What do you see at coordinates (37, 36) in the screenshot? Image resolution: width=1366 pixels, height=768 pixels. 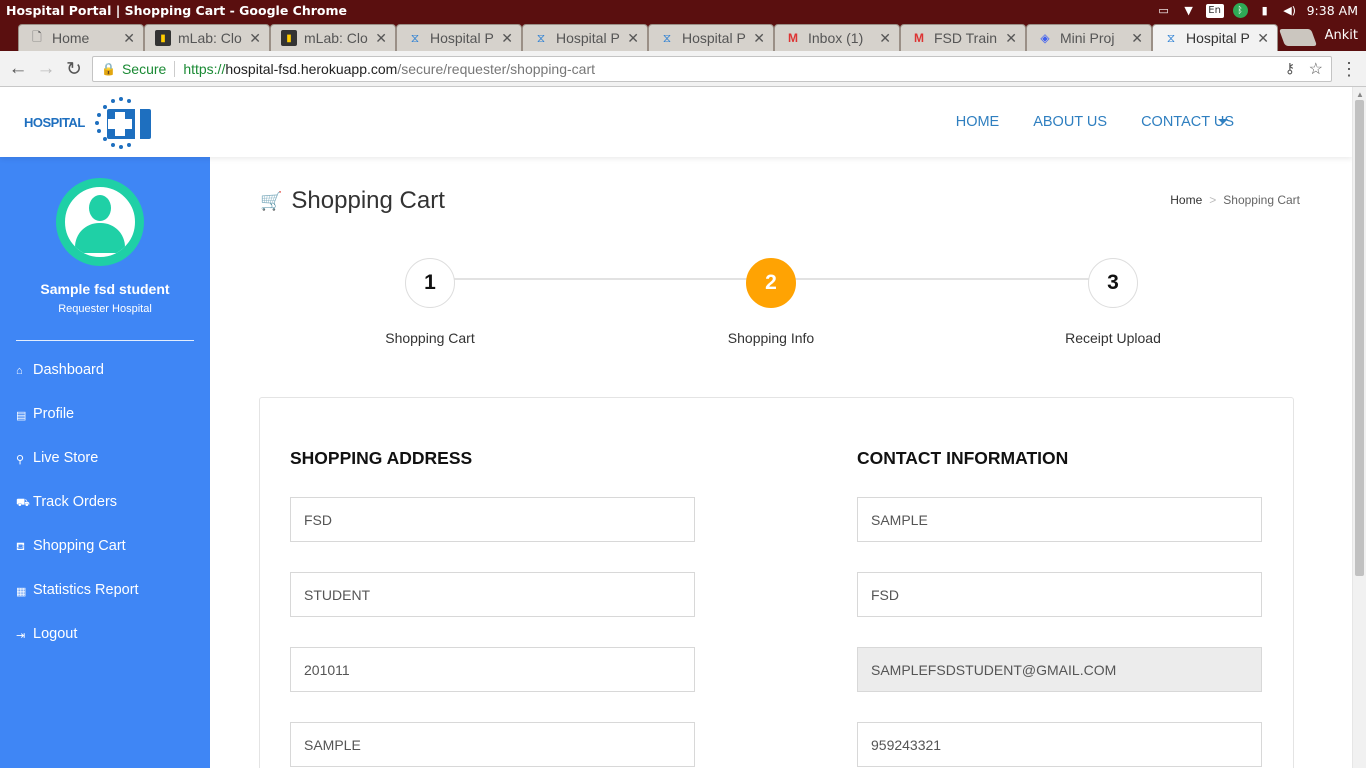 I see `page-icon: 🗋` at bounding box center [37, 36].